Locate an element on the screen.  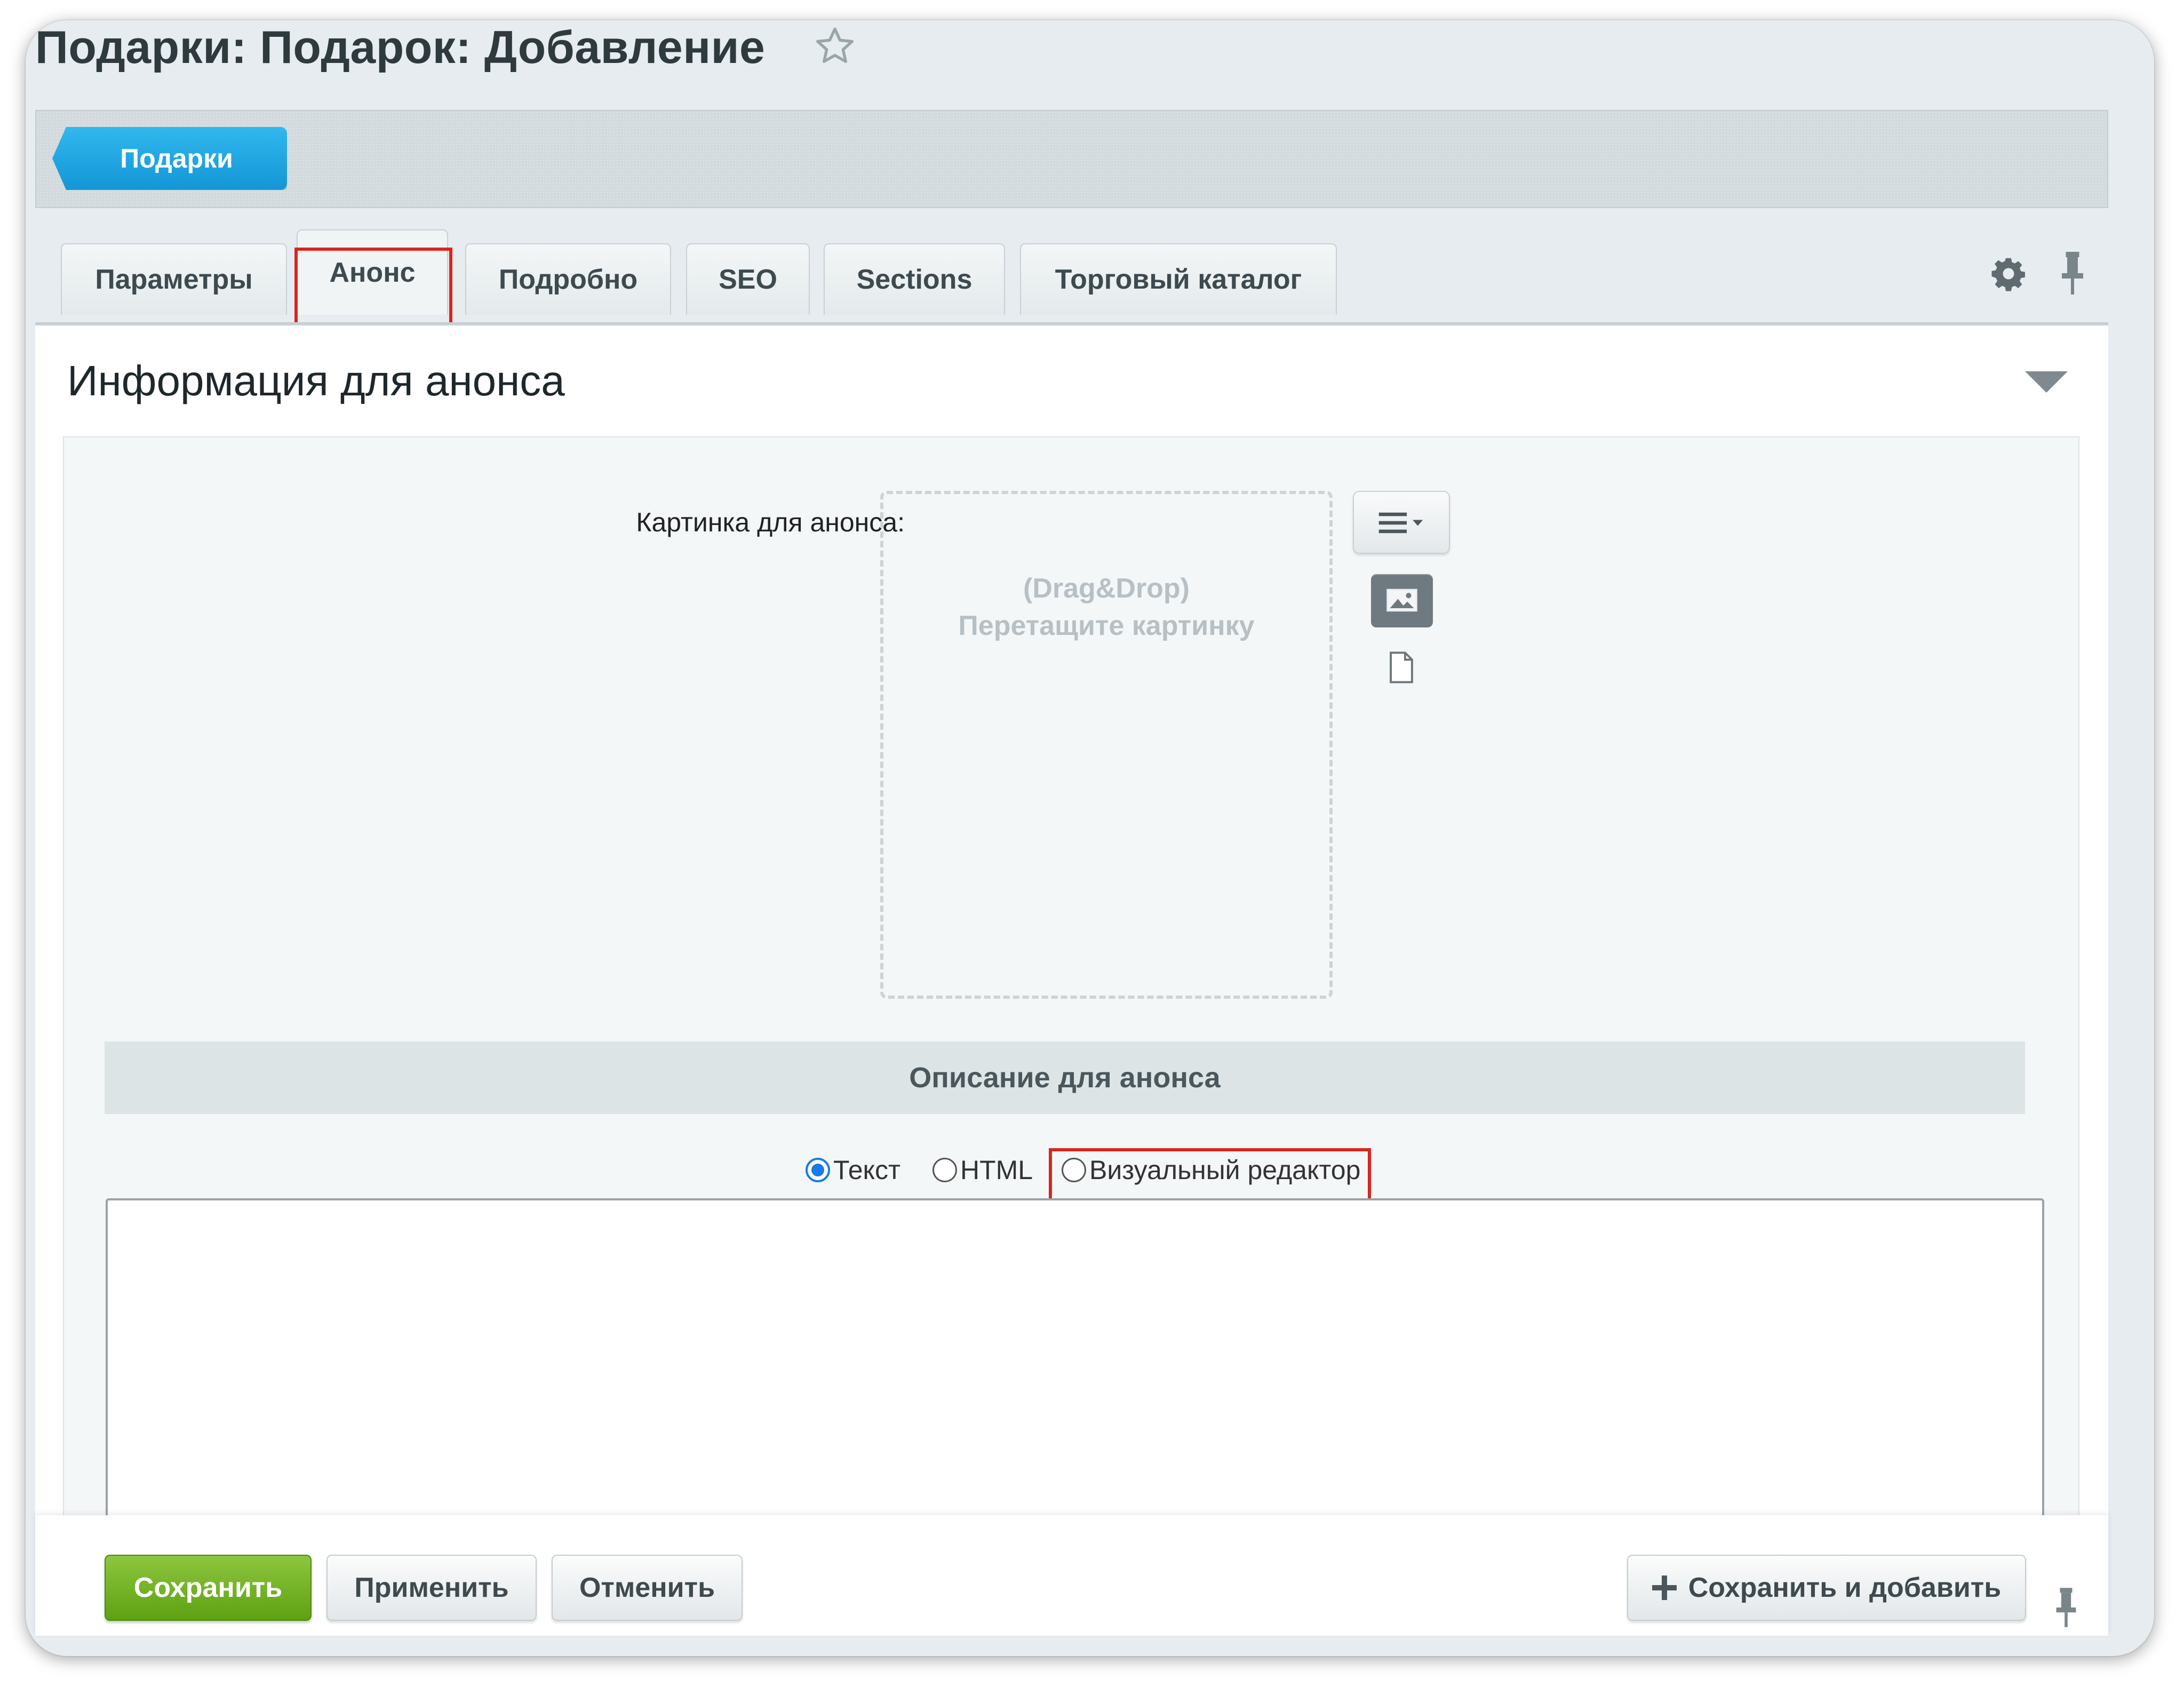
pin-icon is located at coordinates (2072, 273).